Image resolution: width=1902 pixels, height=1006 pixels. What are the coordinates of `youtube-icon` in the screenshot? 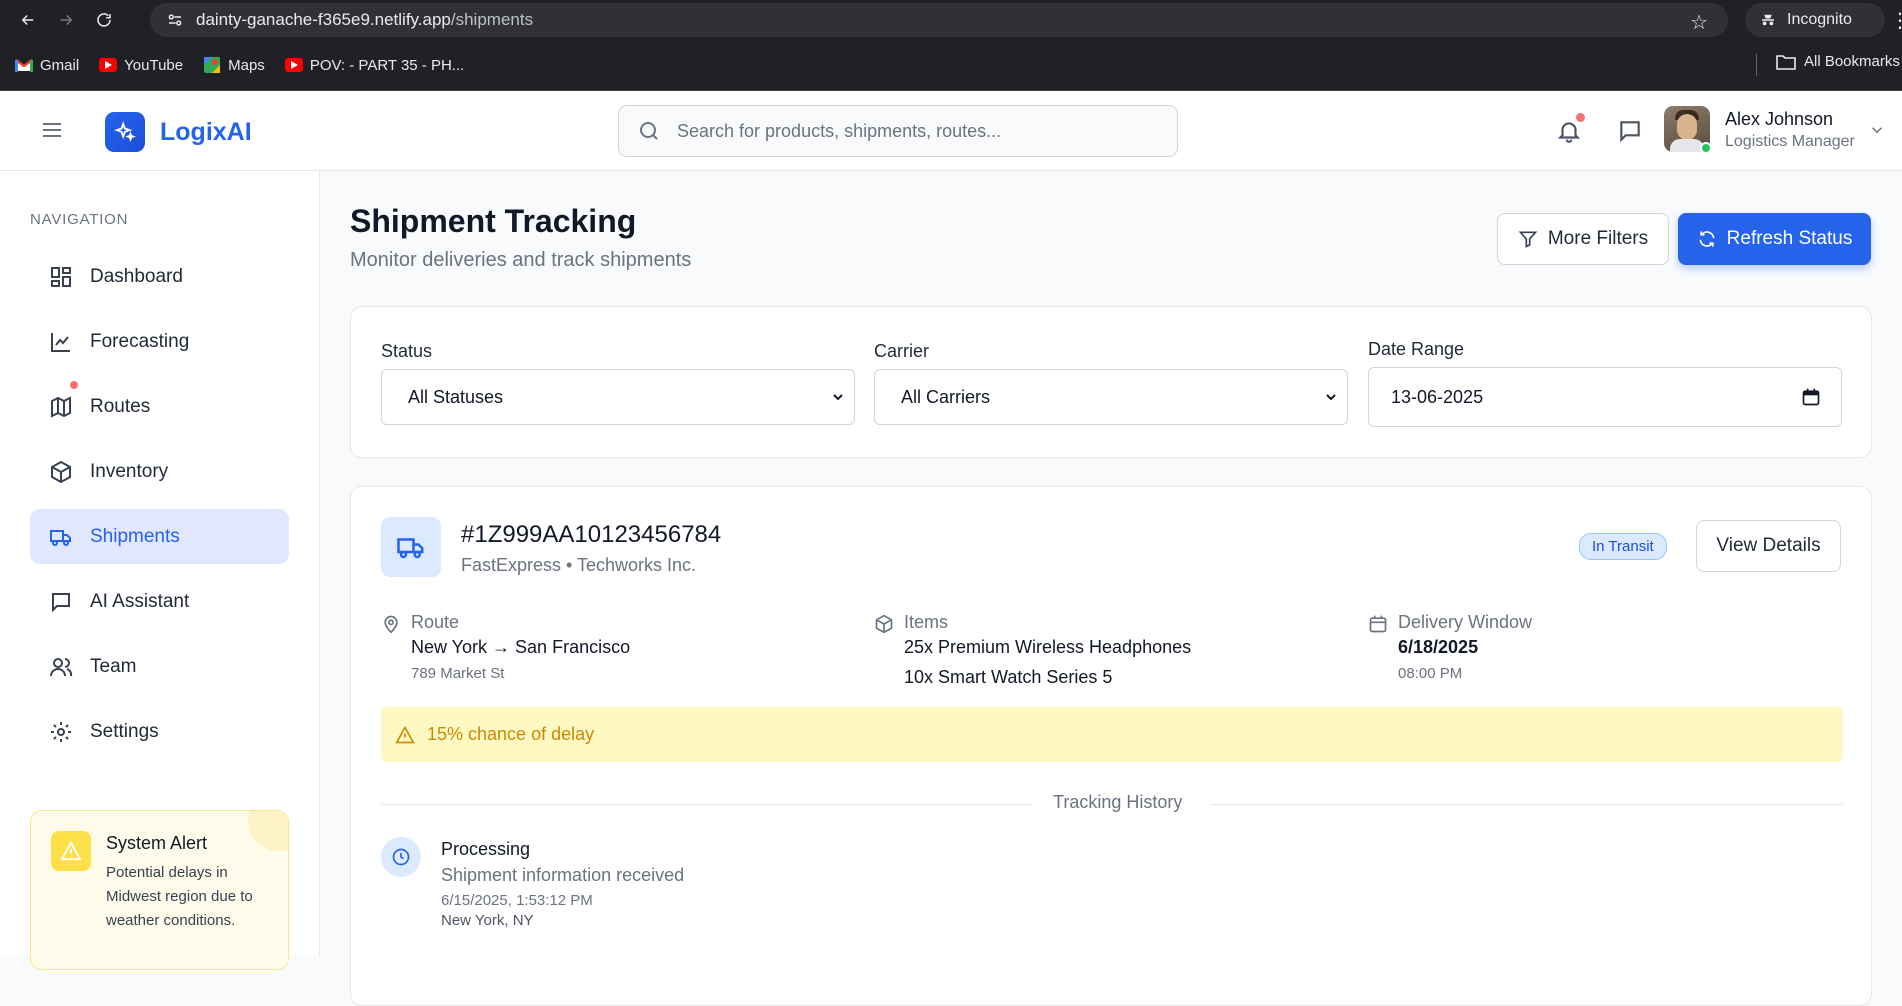 It's located at (108, 65).